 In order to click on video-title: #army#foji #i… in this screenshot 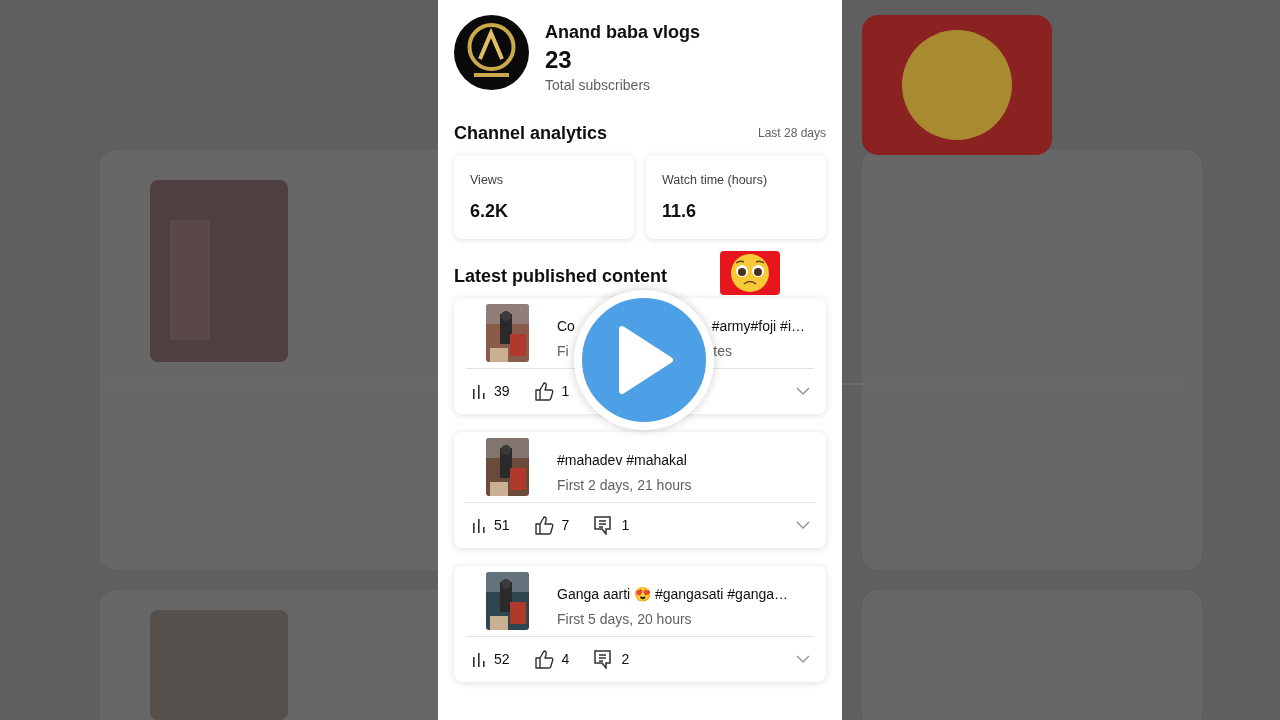, I will do `click(758, 326)`.